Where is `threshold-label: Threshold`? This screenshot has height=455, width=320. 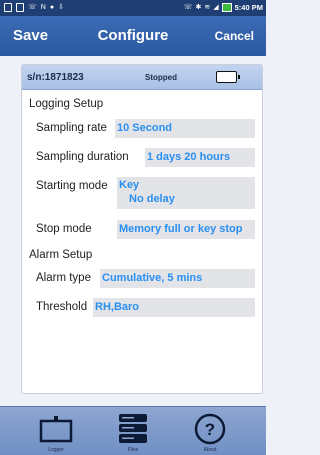
threshold-label: Threshold is located at coordinates (62, 307).